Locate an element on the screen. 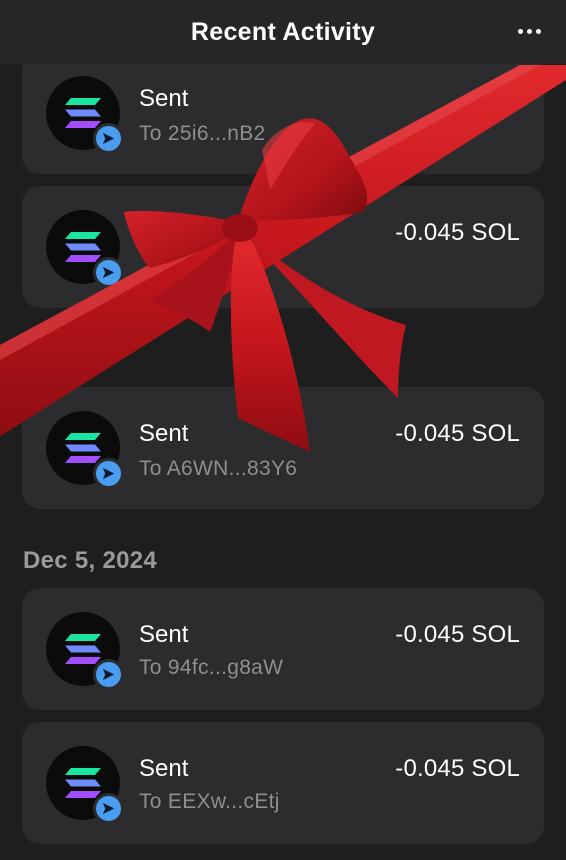  transaction-card: Sent To 25i6...nB2 is located at coordinates (283, 113).